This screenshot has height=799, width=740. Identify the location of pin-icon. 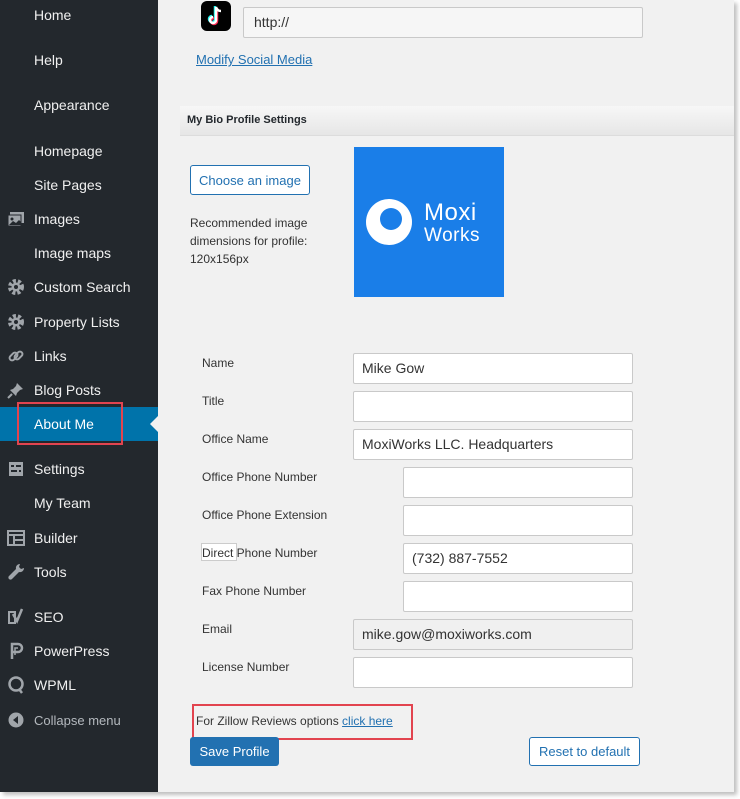
(16, 390).